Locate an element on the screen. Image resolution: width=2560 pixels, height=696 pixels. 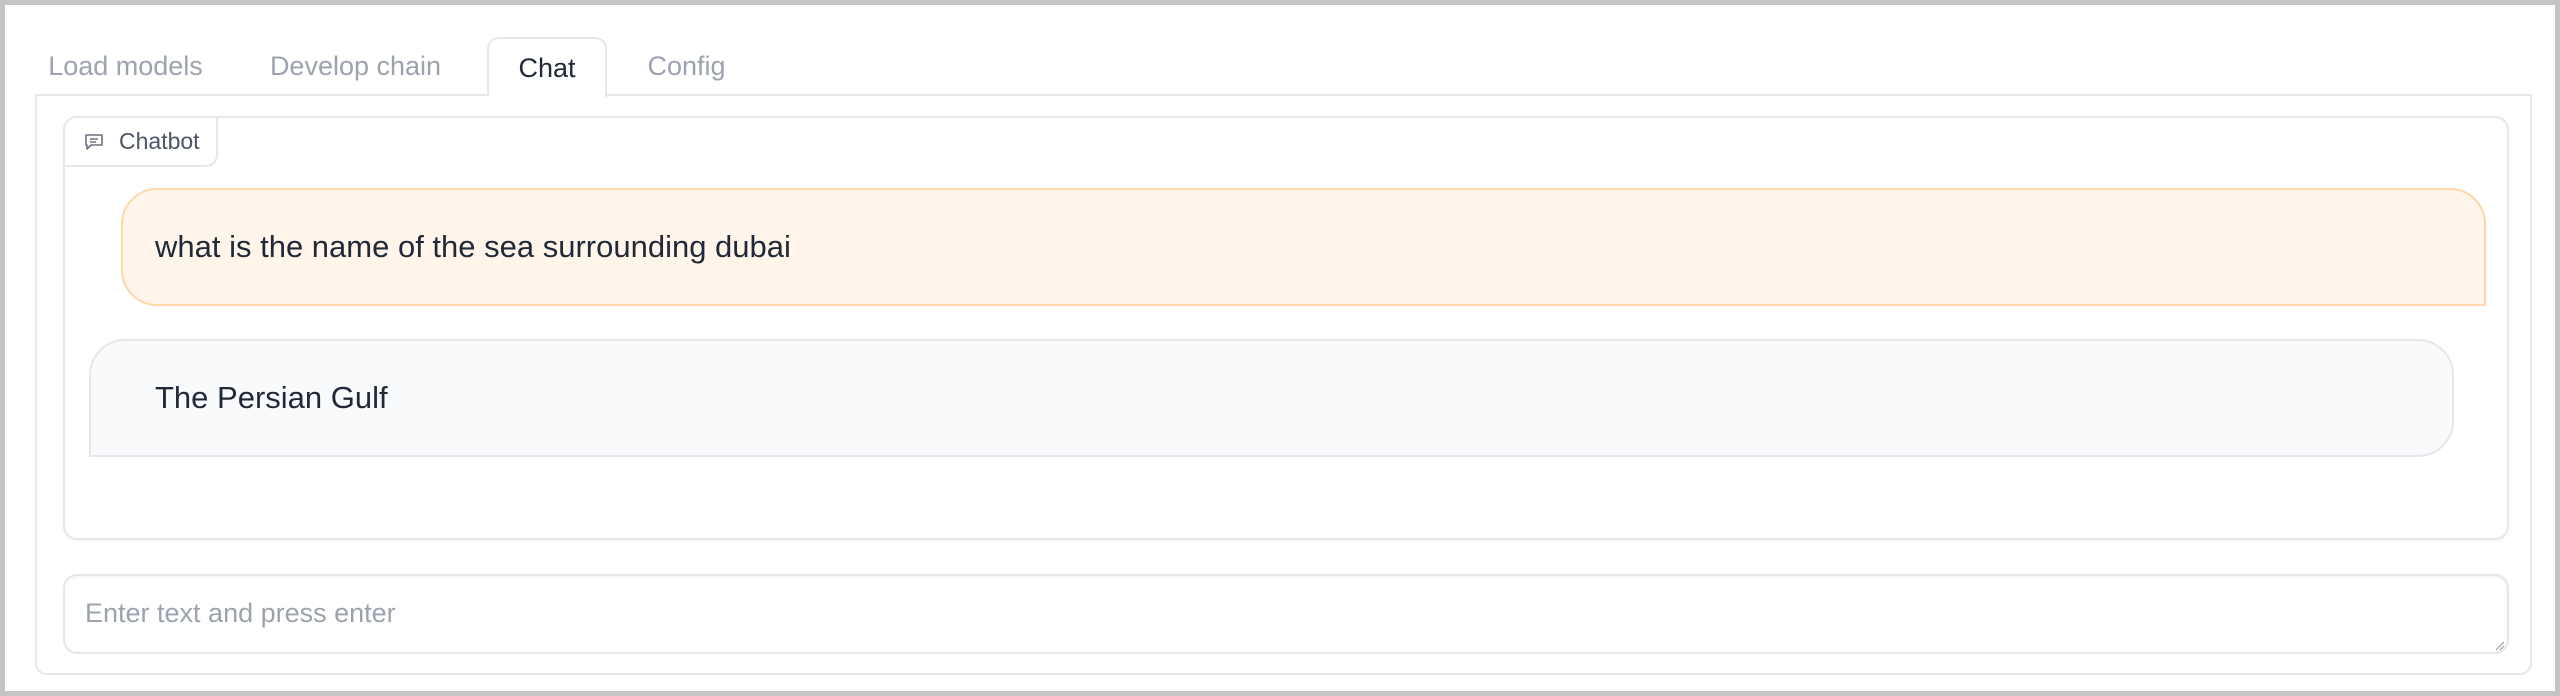
message-input-box is located at coordinates (1286, 614).